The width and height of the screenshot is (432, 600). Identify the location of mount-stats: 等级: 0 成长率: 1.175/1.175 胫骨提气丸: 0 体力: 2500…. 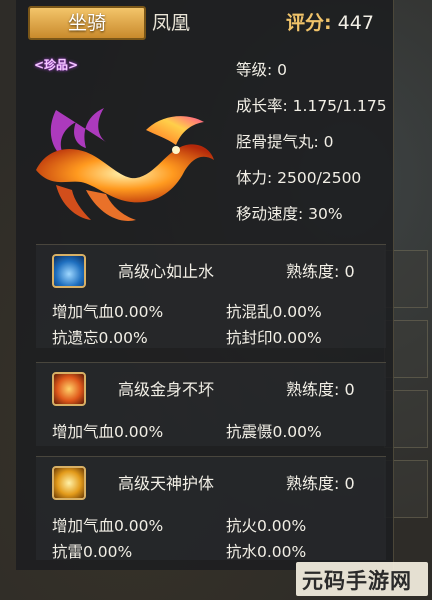
(311, 146).